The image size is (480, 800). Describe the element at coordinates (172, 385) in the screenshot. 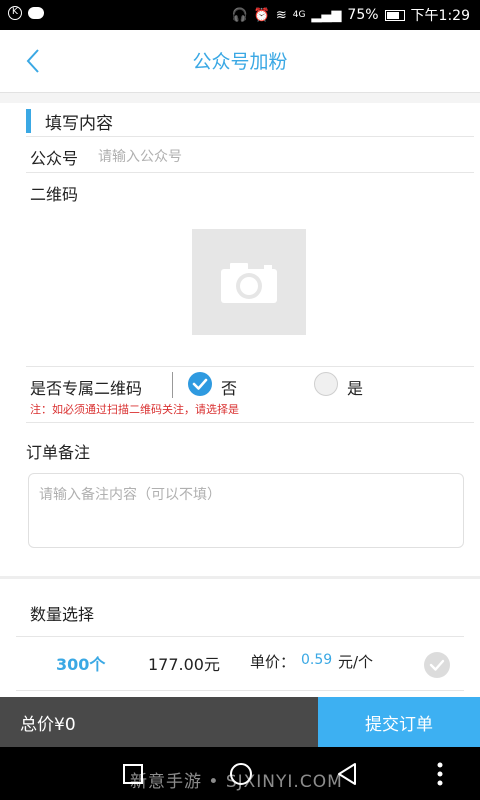

I see `vertical-divider` at that location.